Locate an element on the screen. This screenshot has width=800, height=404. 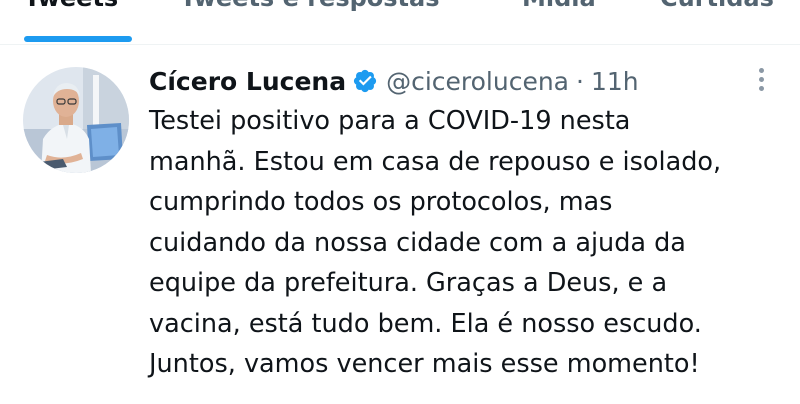
active-tab-indicator is located at coordinates (78, 39).